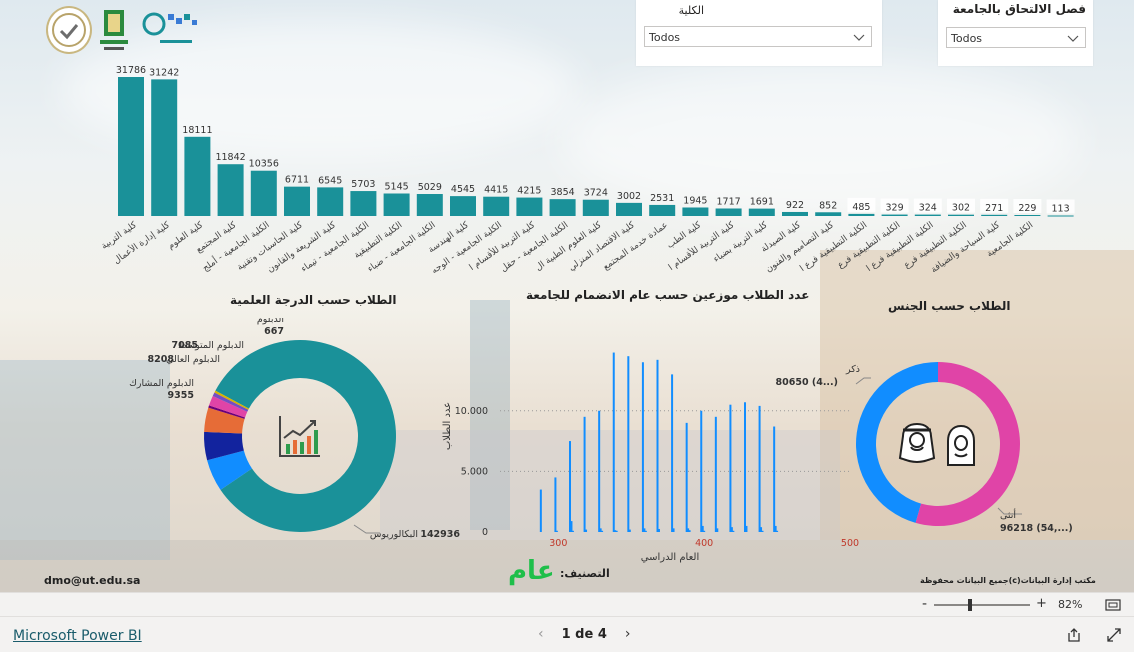 The image size is (1134, 652). What do you see at coordinates (928, 208) in the screenshot?
I see `college-bar-value: 324` at bounding box center [928, 208].